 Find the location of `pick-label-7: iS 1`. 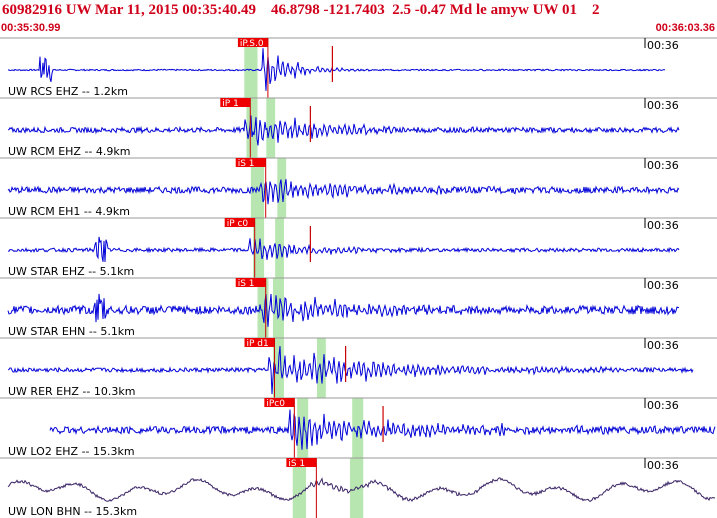

pick-label-7: iS 1 is located at coordinates (296, 464).